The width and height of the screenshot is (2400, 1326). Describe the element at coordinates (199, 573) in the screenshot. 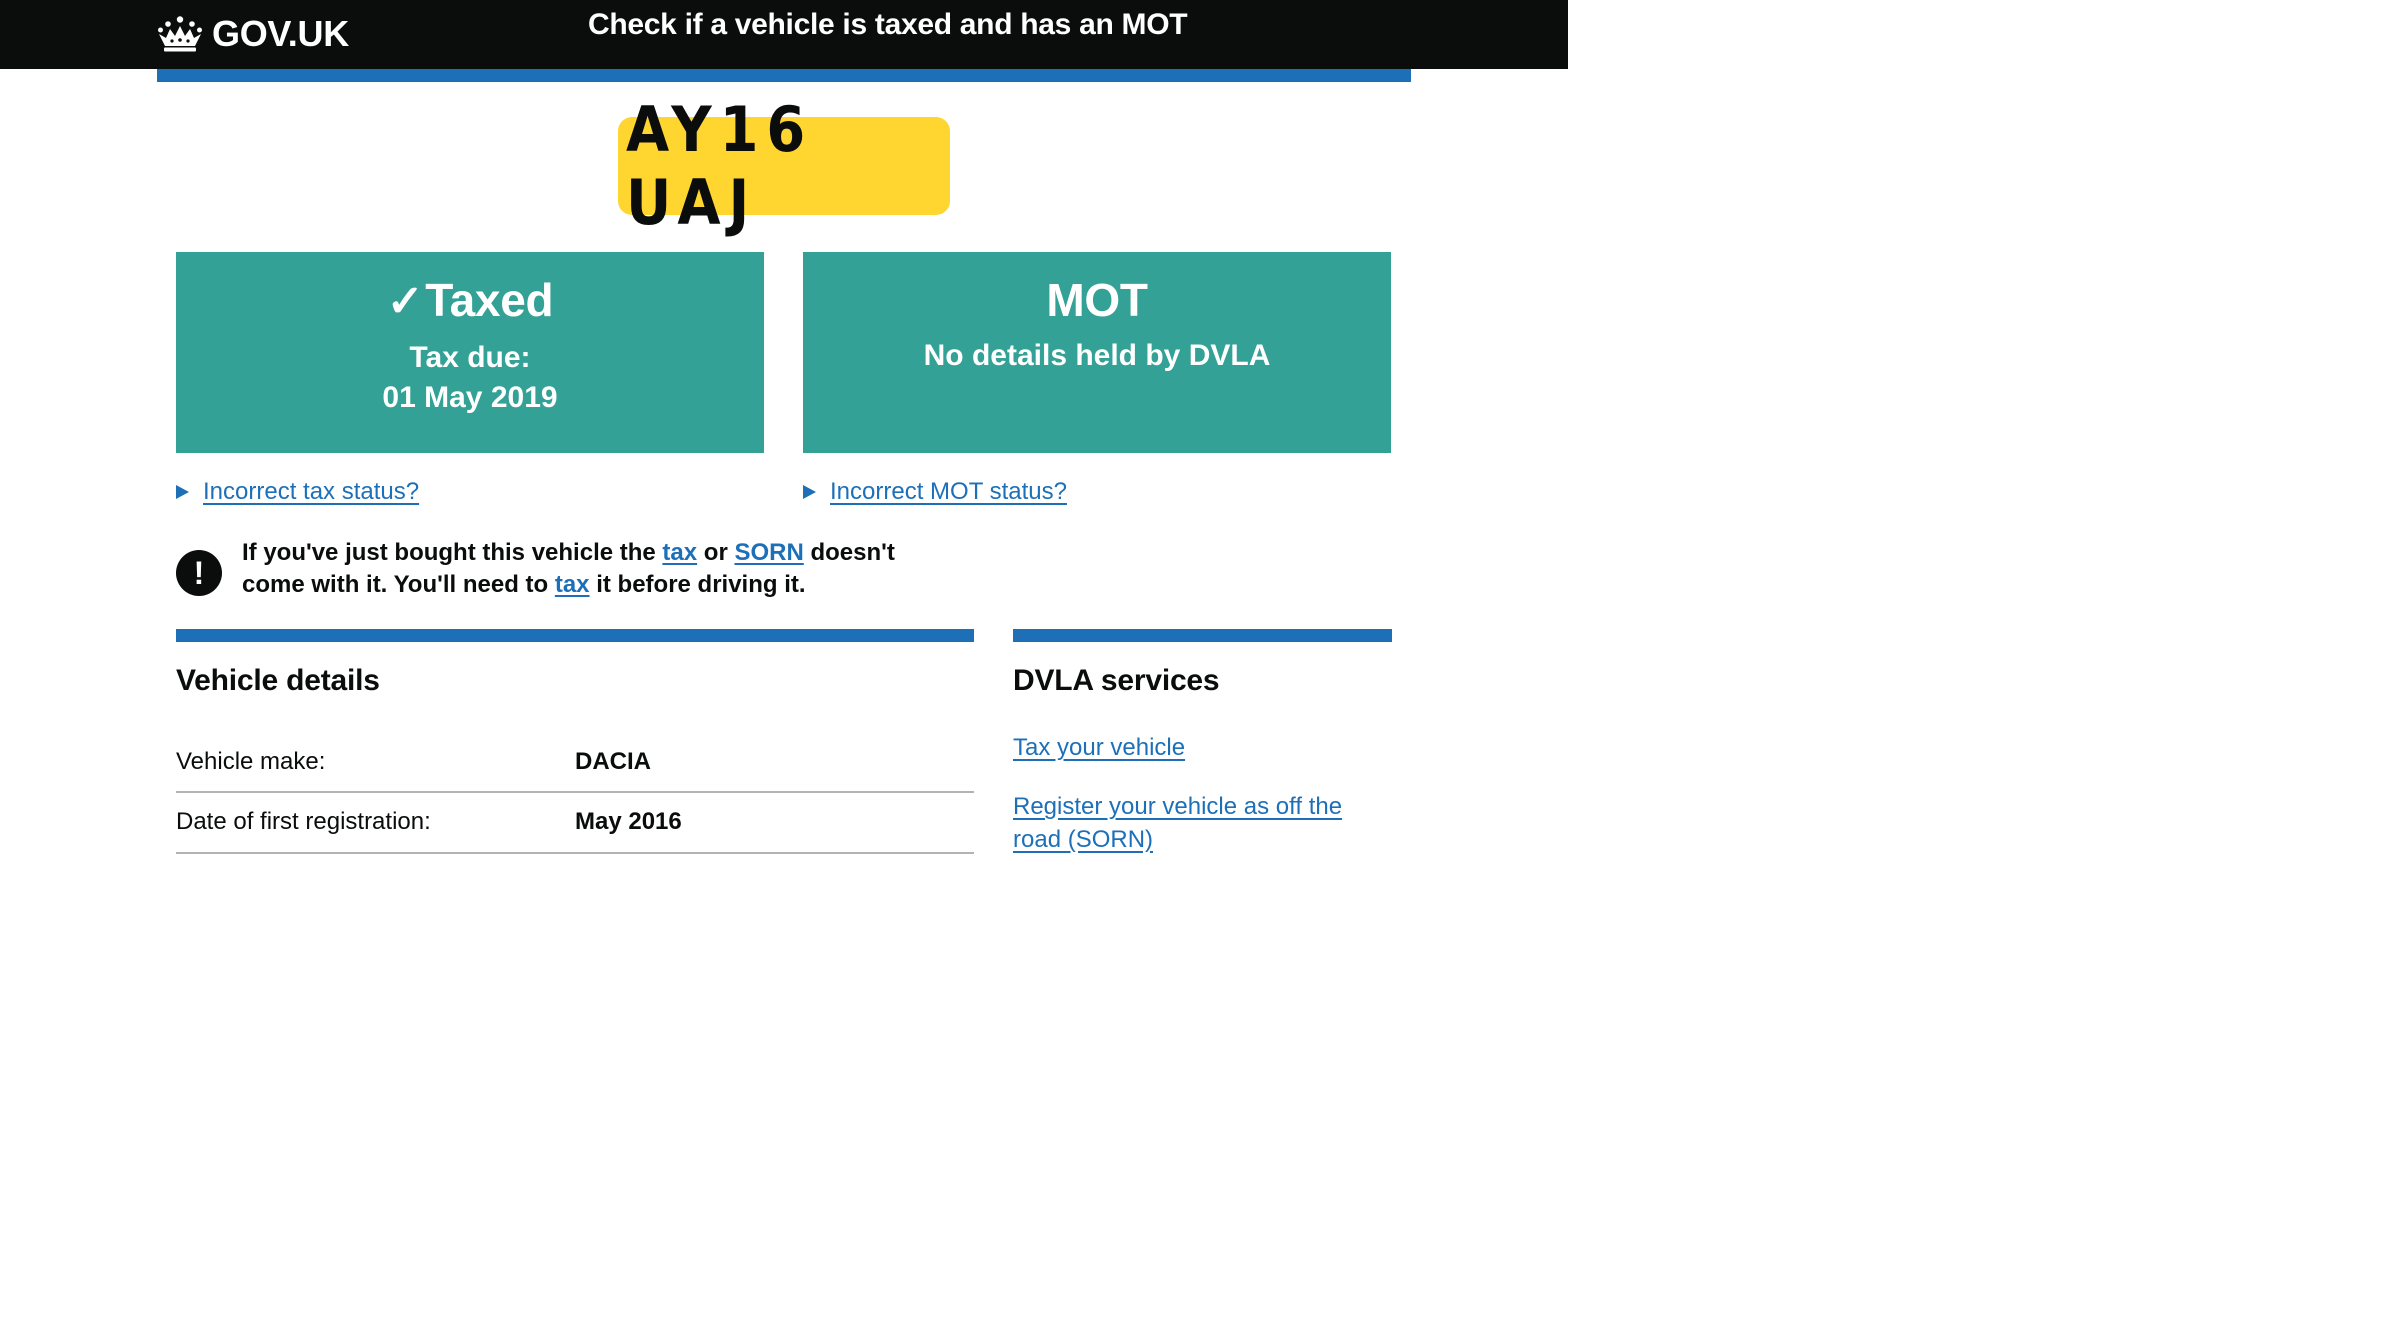

I see `warning-icon: !` at that location.